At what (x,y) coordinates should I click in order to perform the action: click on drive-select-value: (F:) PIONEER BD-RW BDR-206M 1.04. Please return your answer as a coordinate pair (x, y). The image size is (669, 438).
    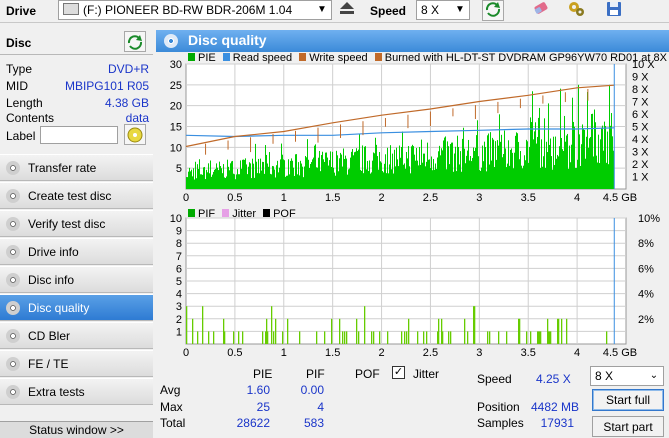
    Looking at the image, I should click on (188, 10).